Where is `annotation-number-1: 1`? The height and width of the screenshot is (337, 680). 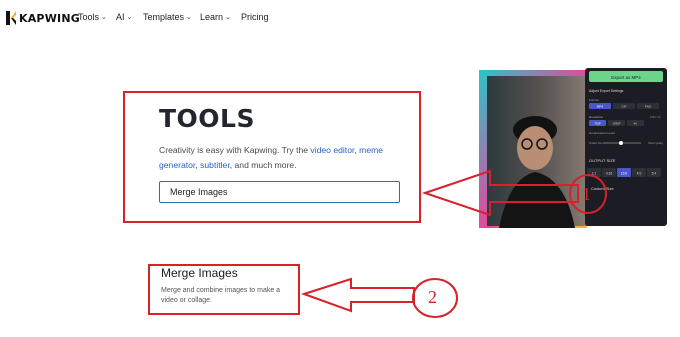 annotation-number-1: 1 is located at coordinates (586, 194).